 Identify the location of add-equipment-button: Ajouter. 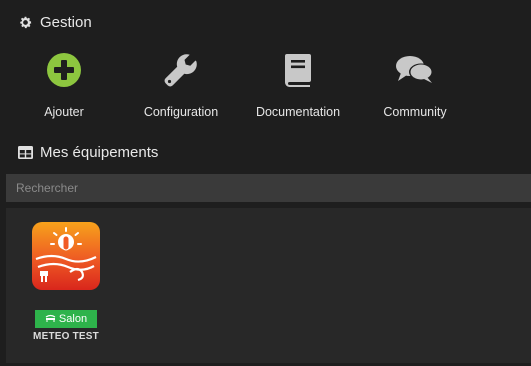
(64, 83).